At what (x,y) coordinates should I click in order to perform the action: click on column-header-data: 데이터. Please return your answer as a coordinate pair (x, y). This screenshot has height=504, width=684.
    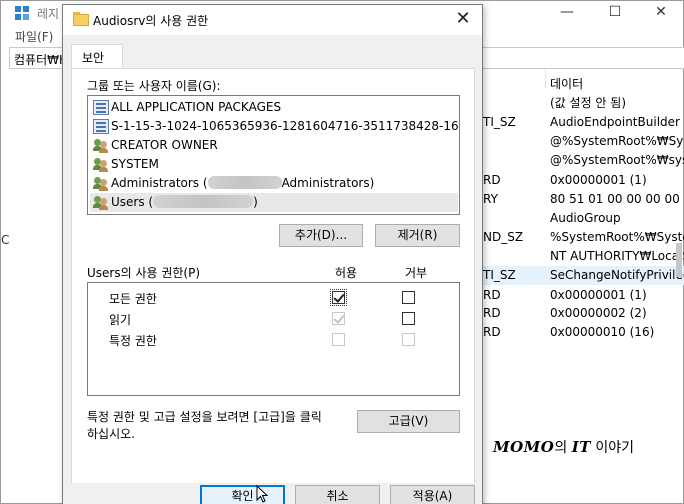
    Looking at the image, I should click on (566, 83).